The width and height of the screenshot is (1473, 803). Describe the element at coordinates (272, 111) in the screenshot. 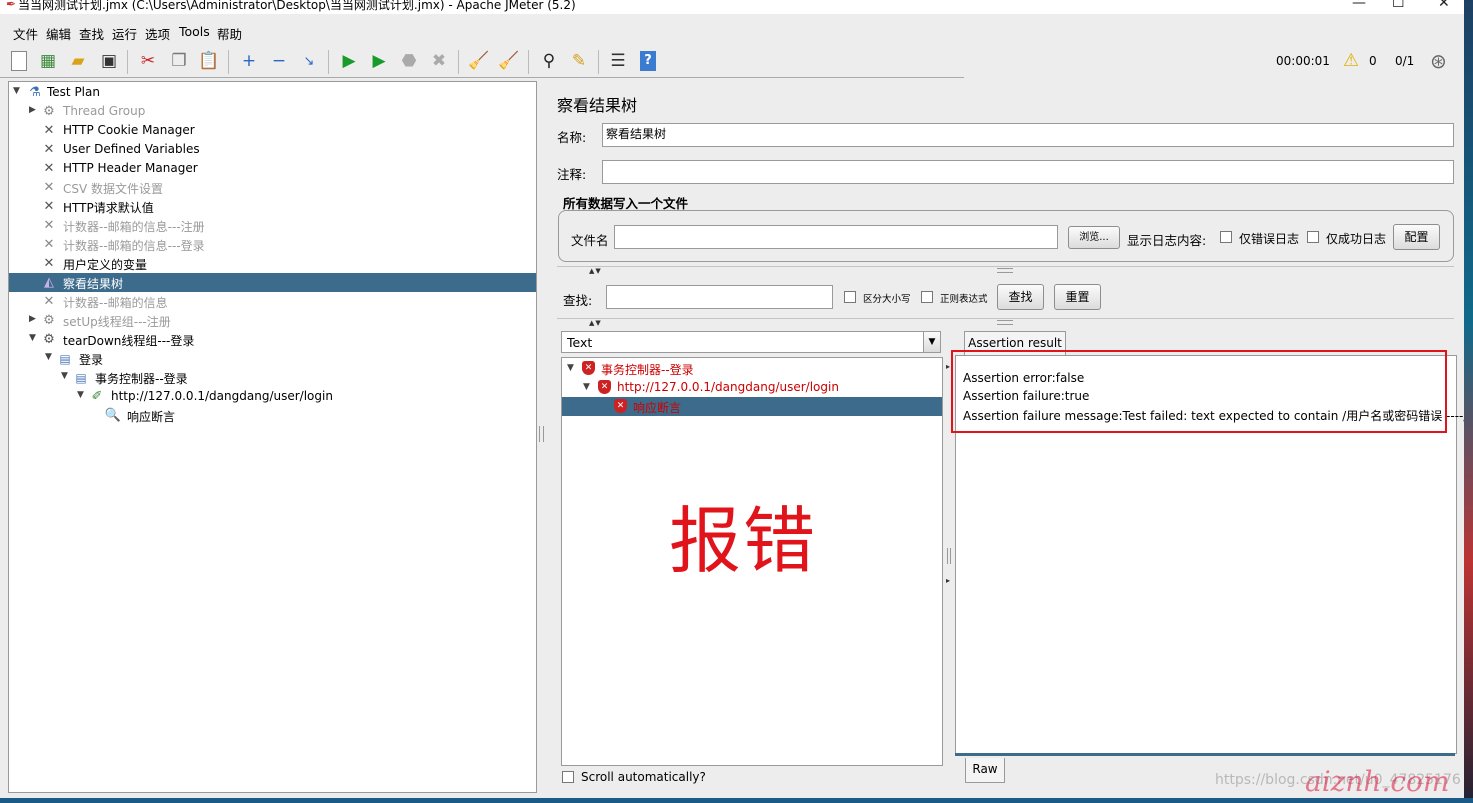

I see `tree-item-thread-group: ▶ ⚙ Thread Group` at that location.